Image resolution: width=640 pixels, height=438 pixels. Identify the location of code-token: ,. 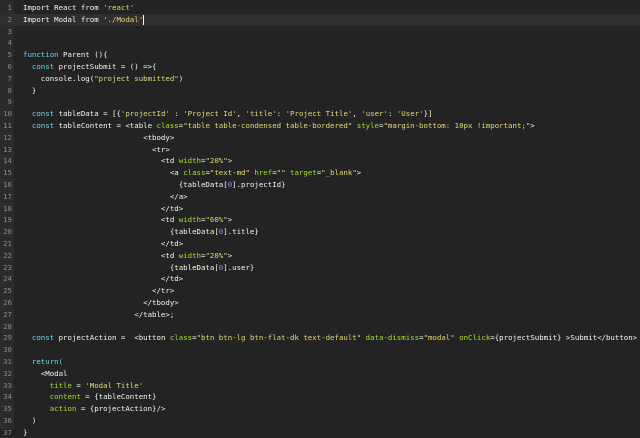
(241, 114).